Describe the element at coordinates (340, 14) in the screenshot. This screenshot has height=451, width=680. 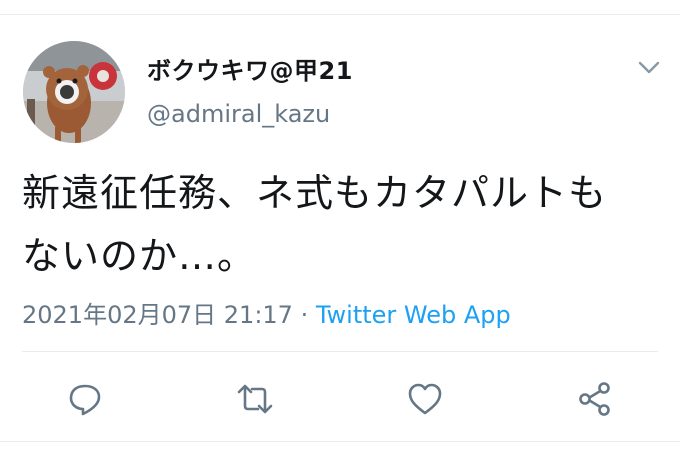
I see `top-divider` at that location.